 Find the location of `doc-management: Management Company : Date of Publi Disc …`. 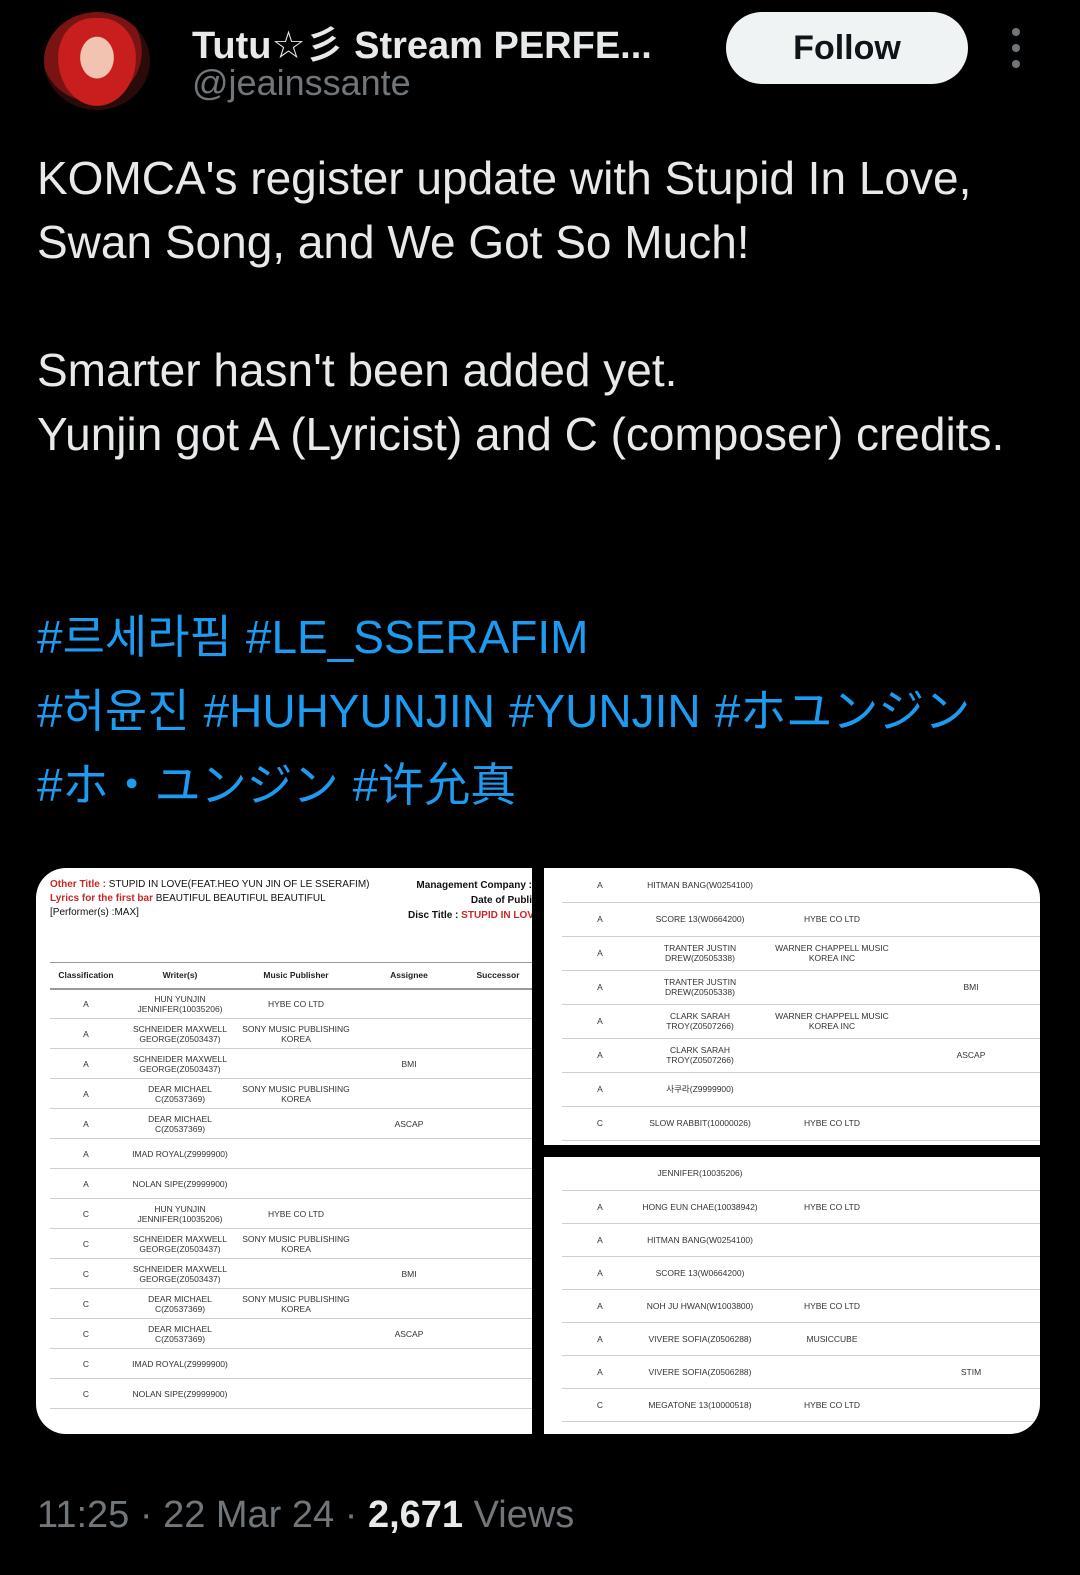

doc-management: Management Company : Date of Publi Disc … is located at coordinates (470, 900).